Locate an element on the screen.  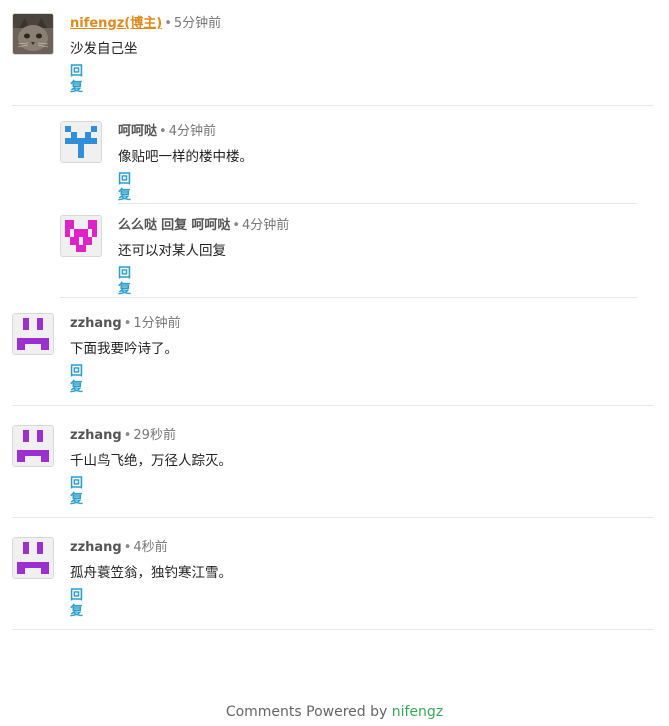
identicon-magenta-icon is located at coordinates (81, 236).